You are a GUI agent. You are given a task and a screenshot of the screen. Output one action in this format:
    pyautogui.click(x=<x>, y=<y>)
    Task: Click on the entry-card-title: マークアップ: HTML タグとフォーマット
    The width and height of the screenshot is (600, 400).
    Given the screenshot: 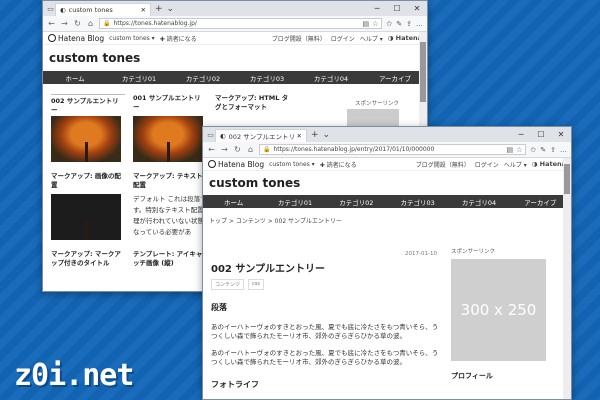 What is the action you would take?
    pyautogui.click(x=252, y=105)
    